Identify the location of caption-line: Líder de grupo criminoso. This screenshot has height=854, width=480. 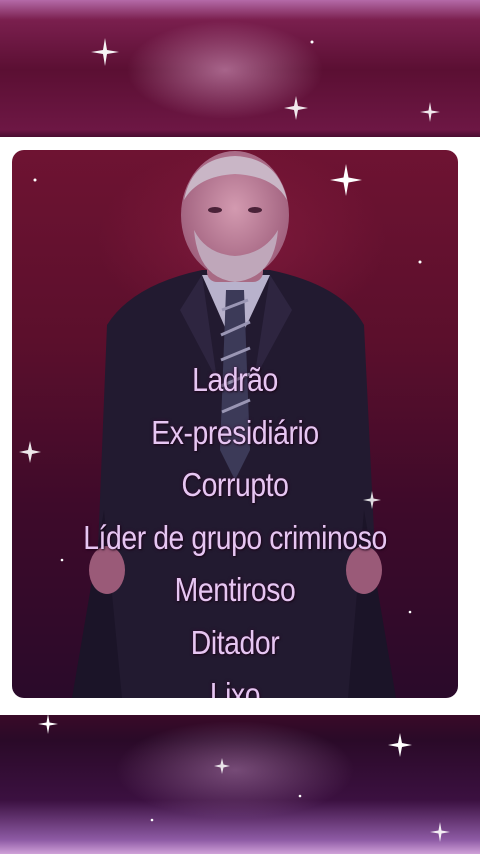
(235, 537).